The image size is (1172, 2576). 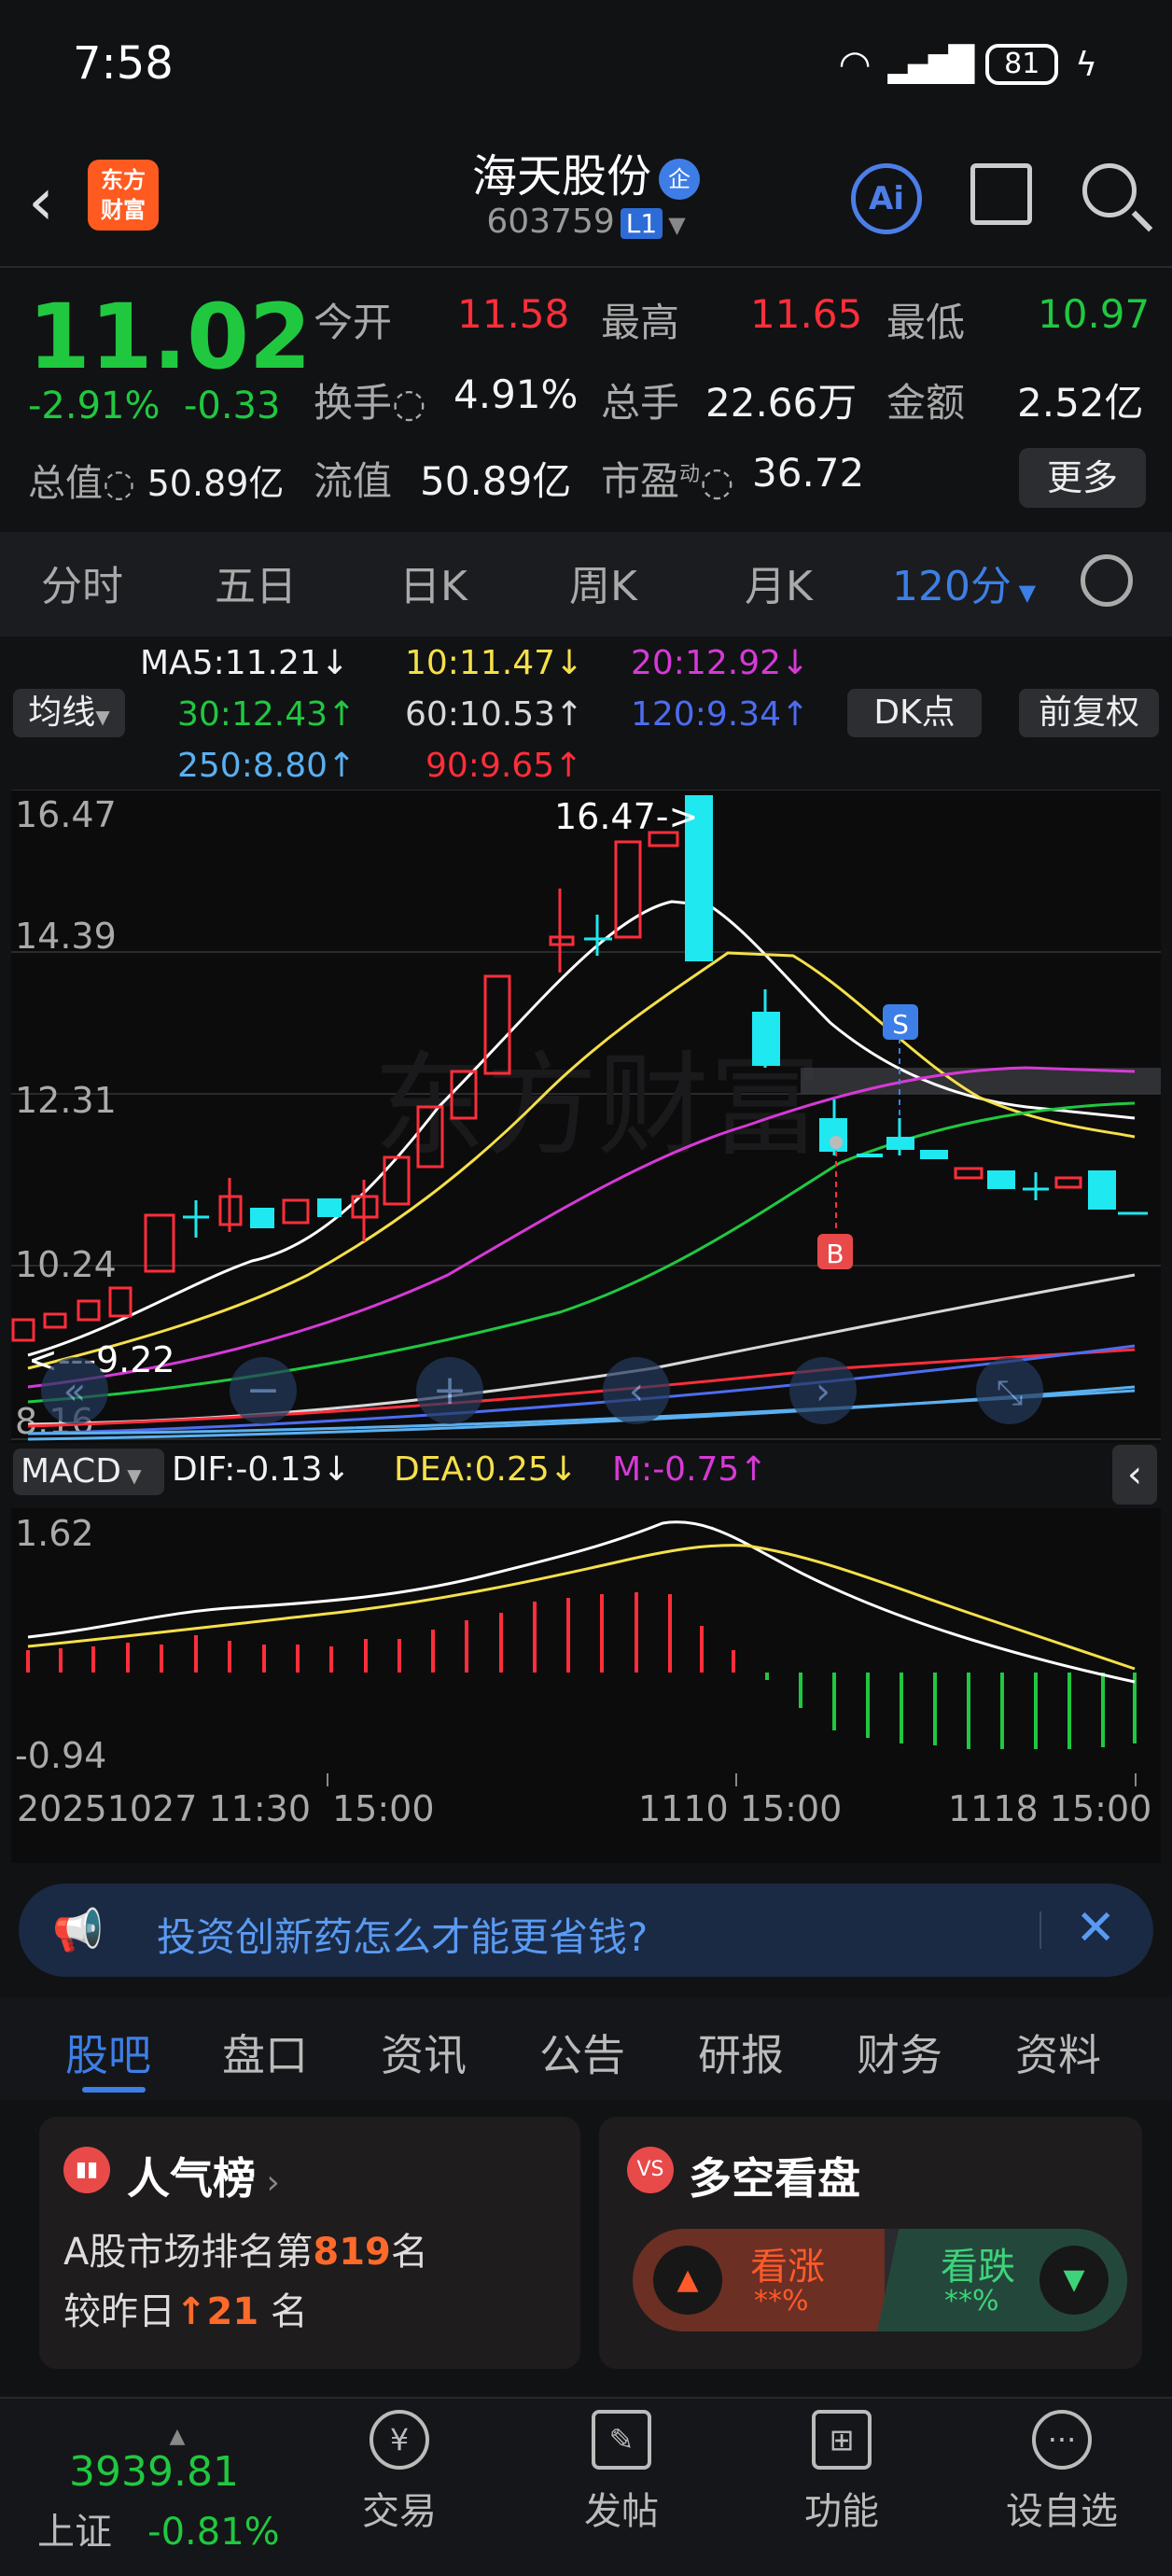 I want to click on dea-value: DEA:0.25↓, so click(x=486, y=1469).